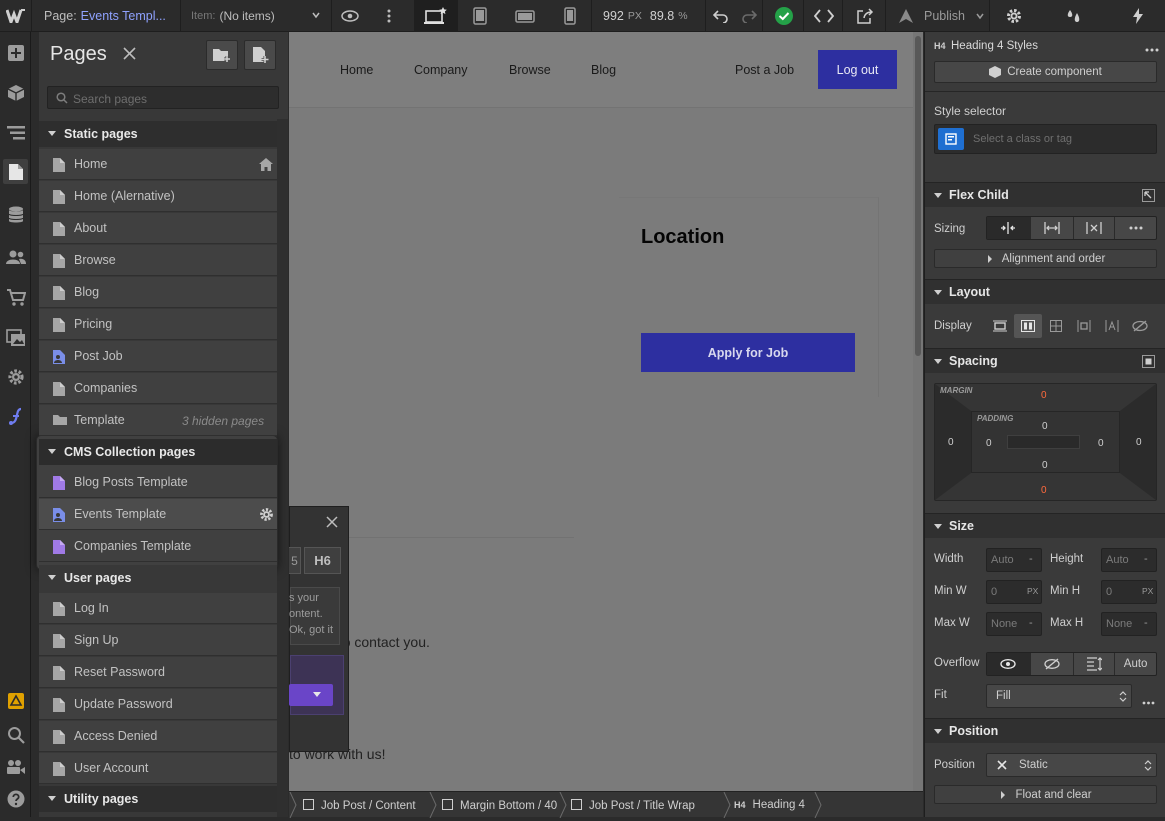 This screenshot has height=821, width=1165. I want to click on display-inline-block-icon, so click(1084, 326).